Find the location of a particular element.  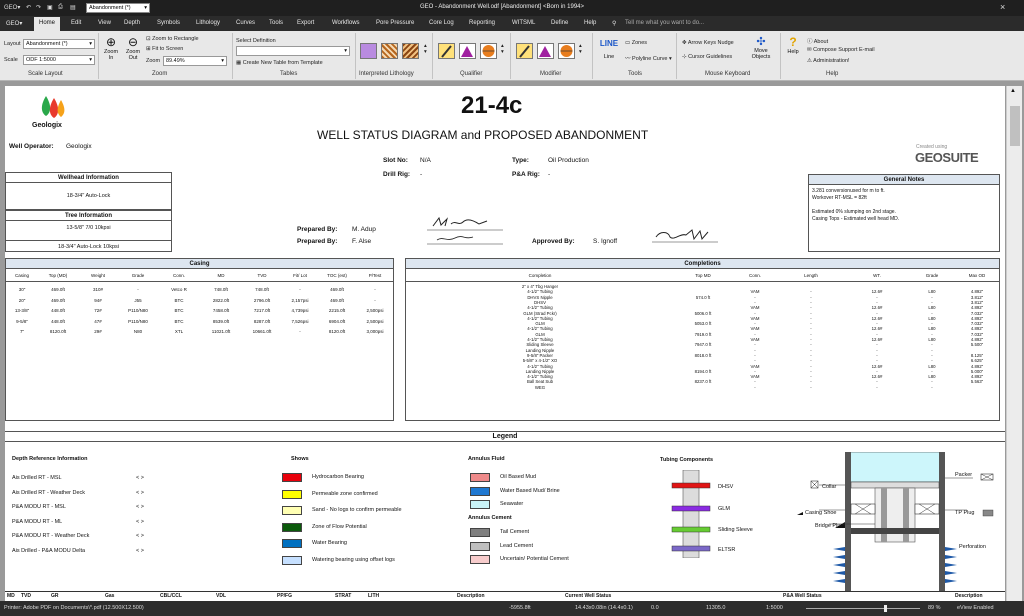

menu-edit: Edit is located at coordinates (76, 23).